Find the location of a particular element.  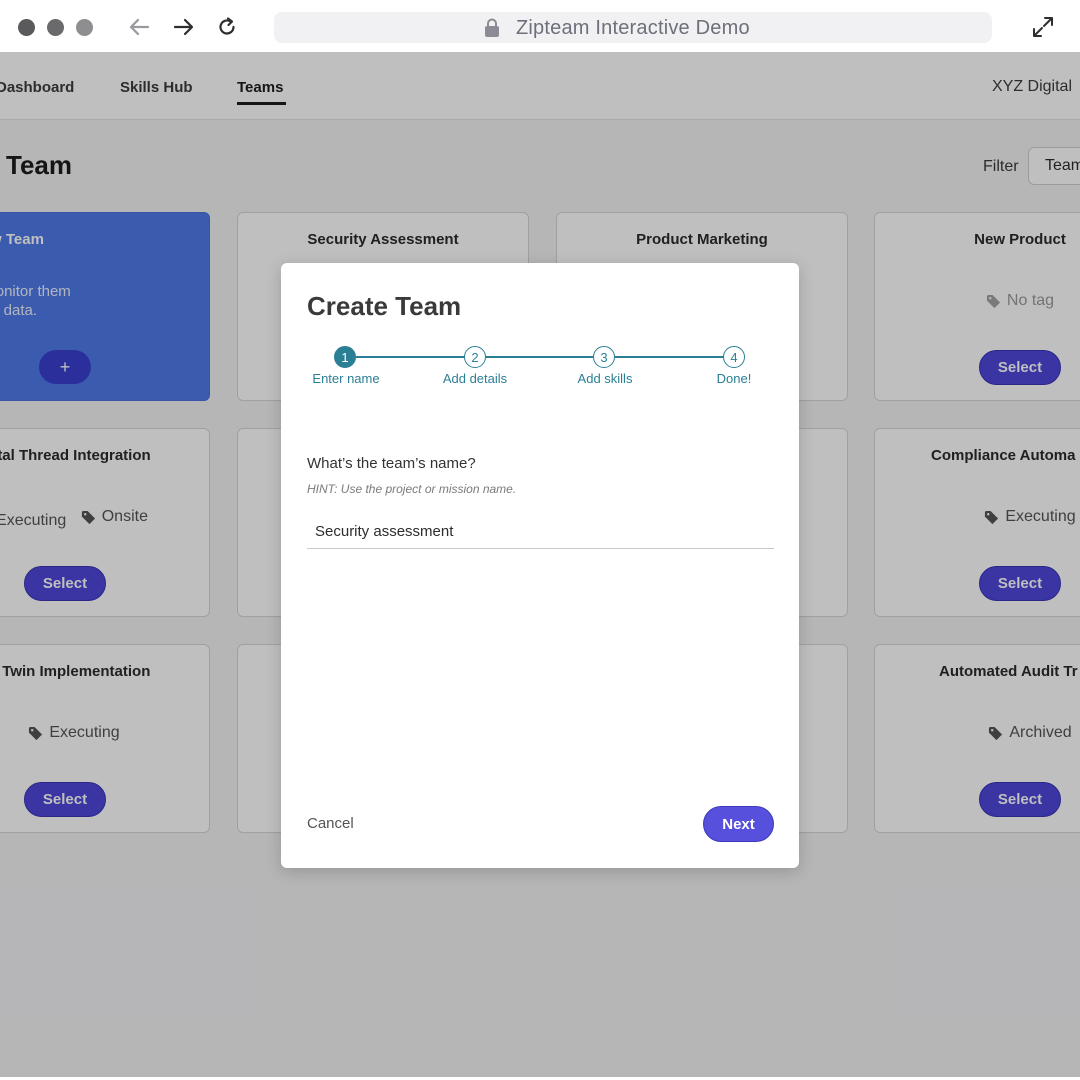

step-1-indicator: 1 is located at coordinates (345, 357).